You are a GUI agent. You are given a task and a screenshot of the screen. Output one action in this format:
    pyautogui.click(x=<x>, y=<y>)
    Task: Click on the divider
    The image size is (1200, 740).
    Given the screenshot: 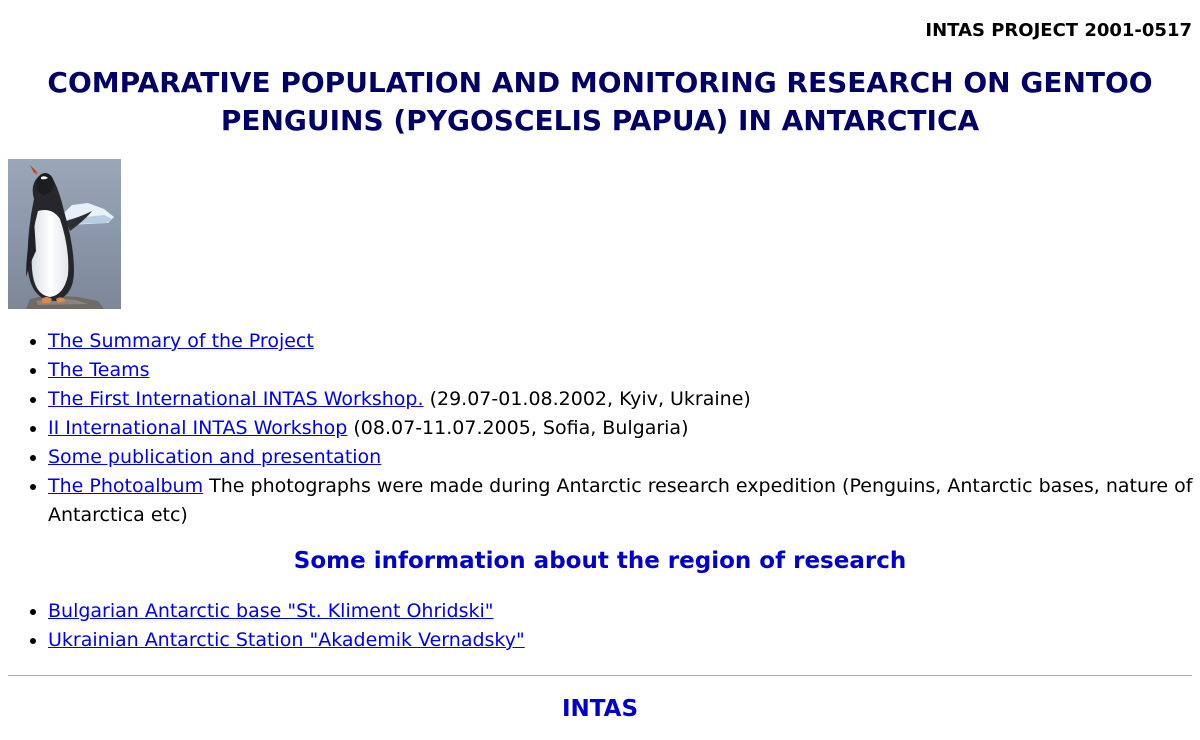 What is the action you would take?
    pyautogui.click(x=600, y=675)
    